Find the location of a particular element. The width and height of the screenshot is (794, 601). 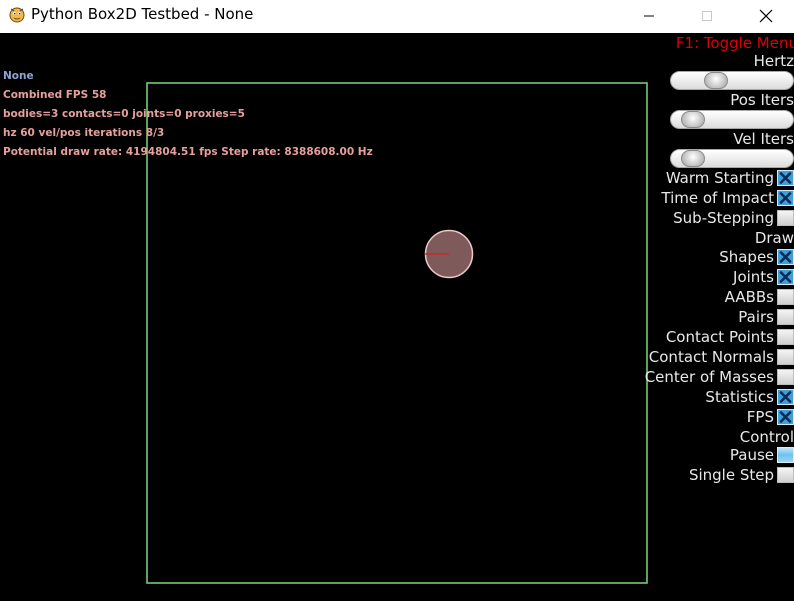

option-pairs: Pairs is located at coordinates (766, 317).